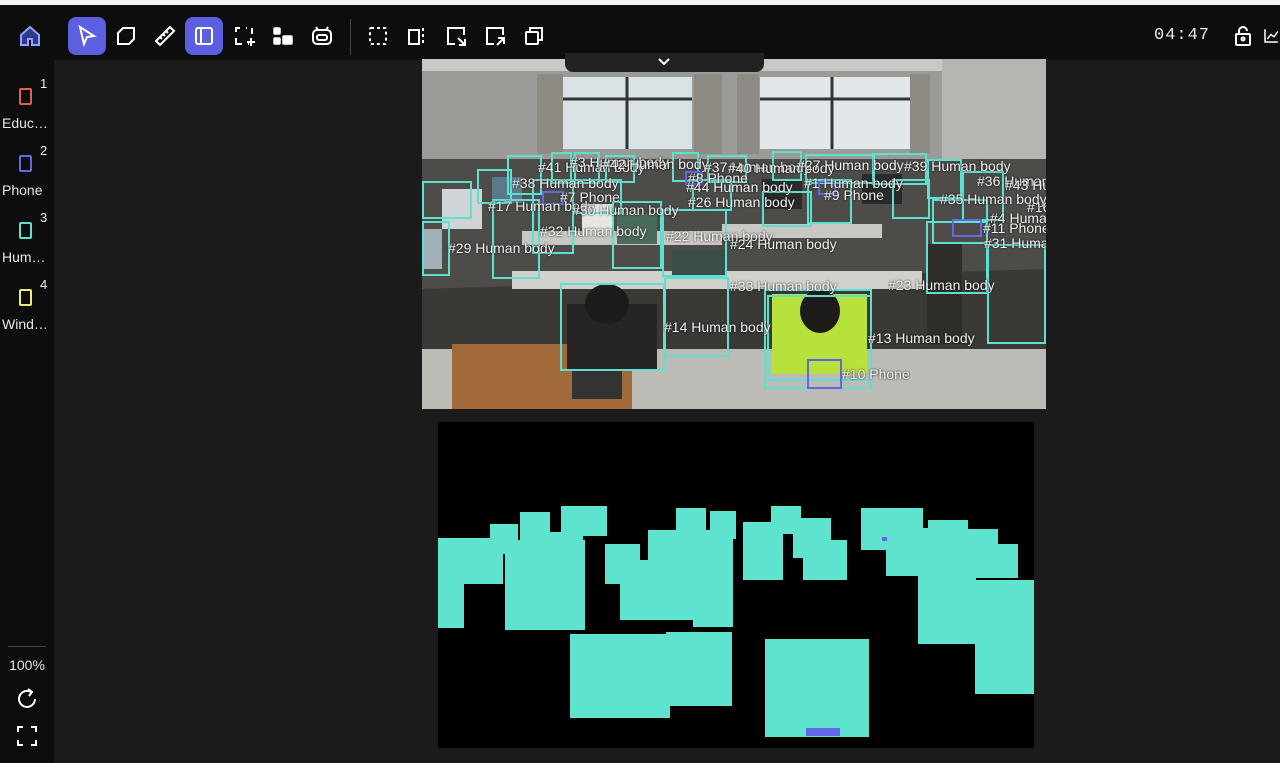  Describe the element at coordinates (30, 36) in the screenshot. I see `home-icon` at that location.